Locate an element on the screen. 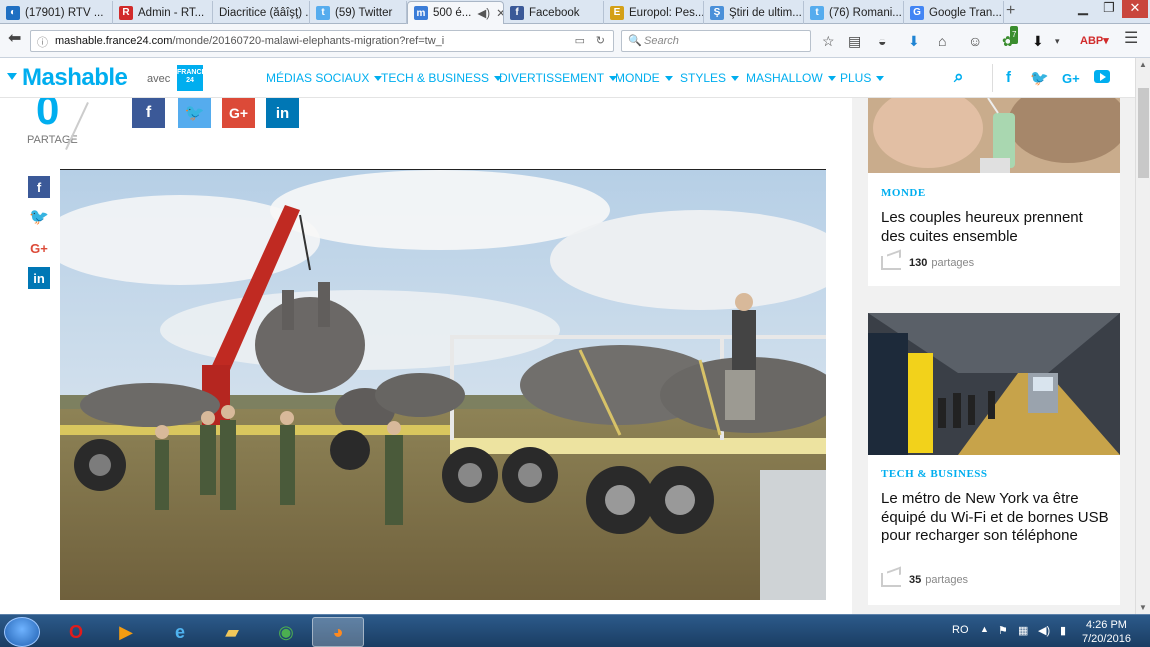  admin-favicon-icon: R is located at coordinates (126, 12).